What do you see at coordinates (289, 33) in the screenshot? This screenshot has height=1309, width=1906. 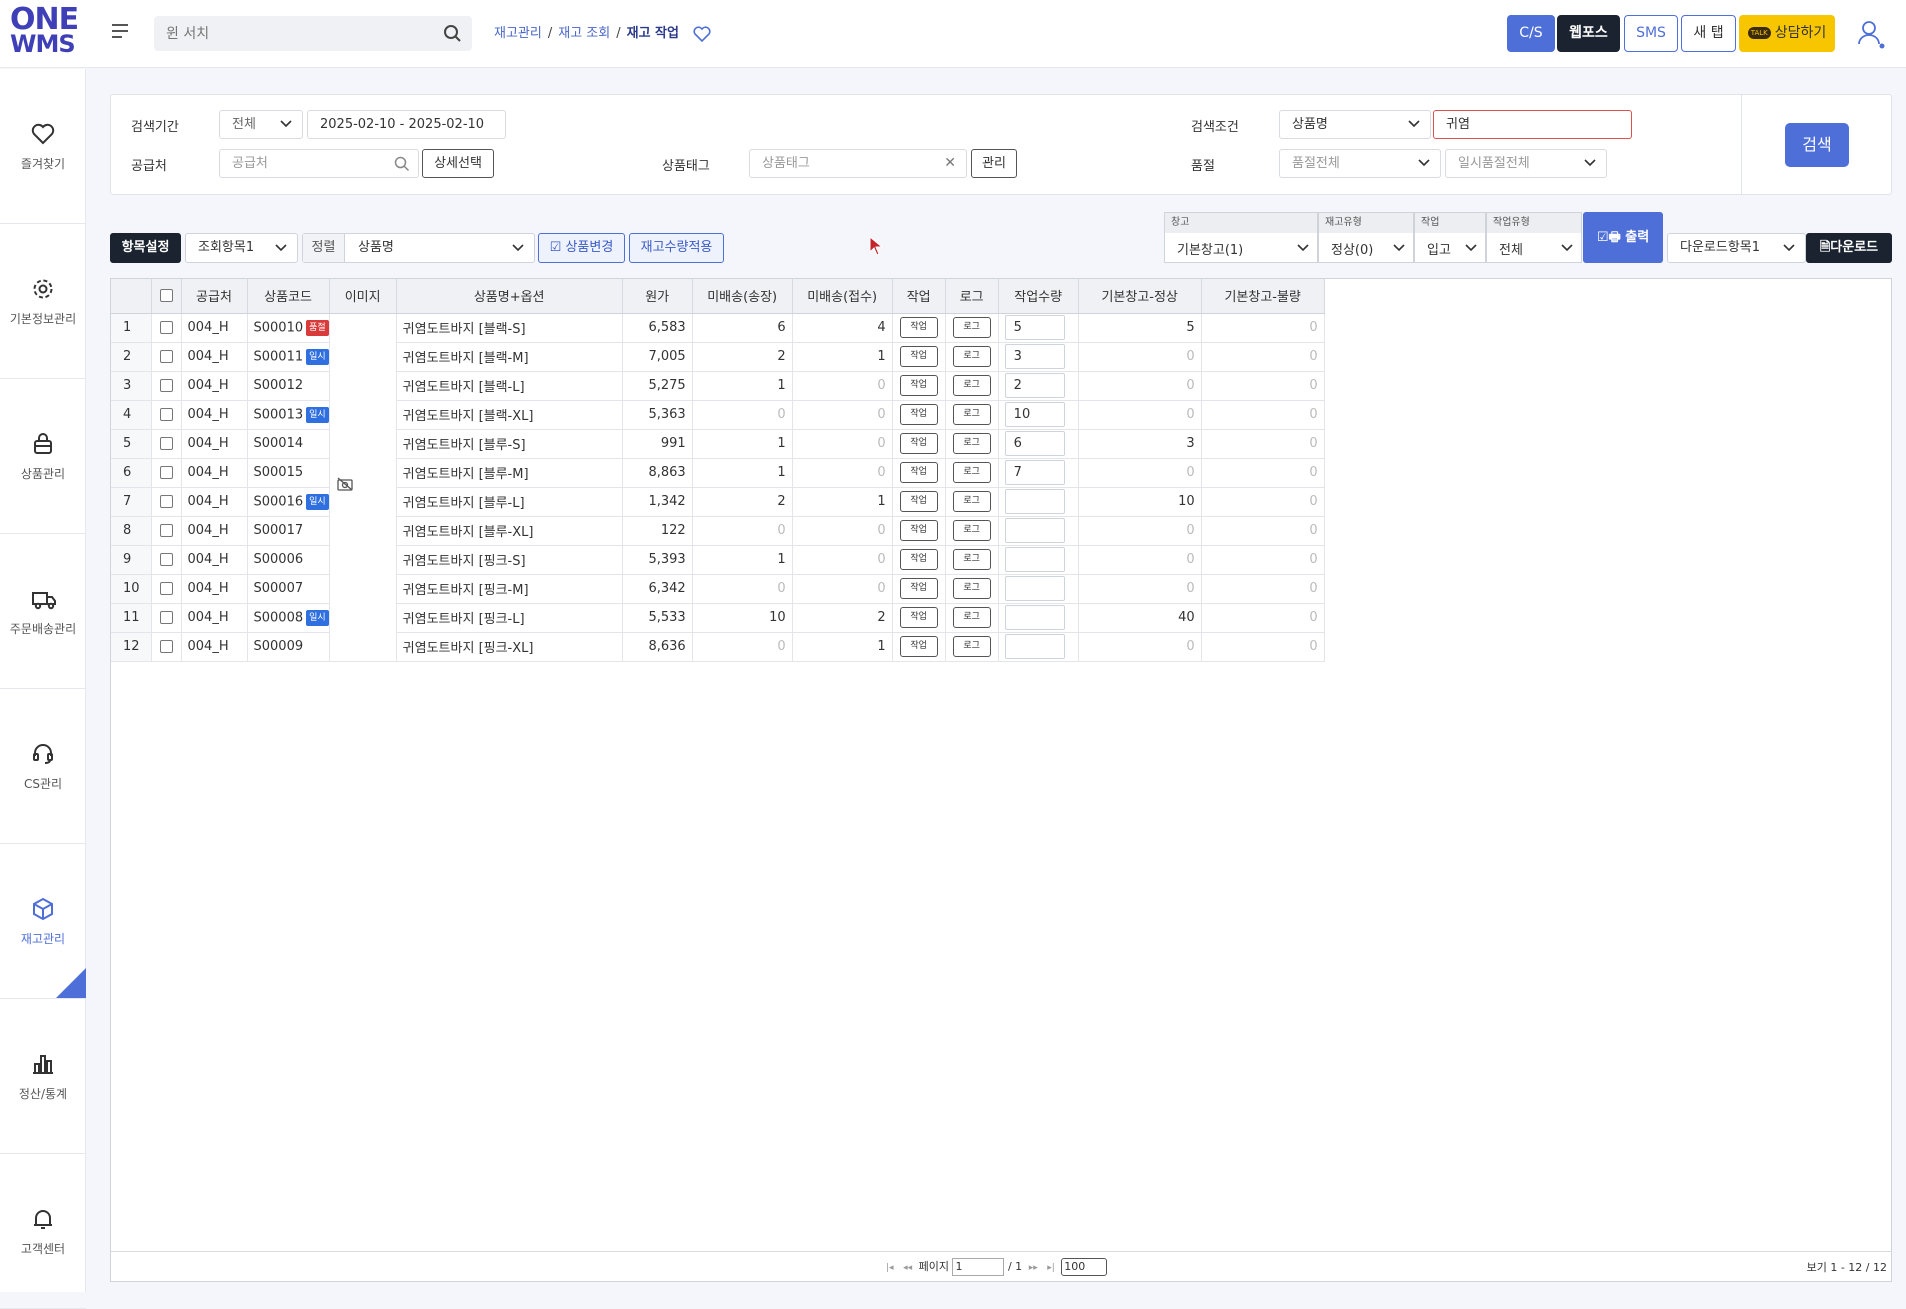 I see `global-search-input` at bounding box center [289, 33].